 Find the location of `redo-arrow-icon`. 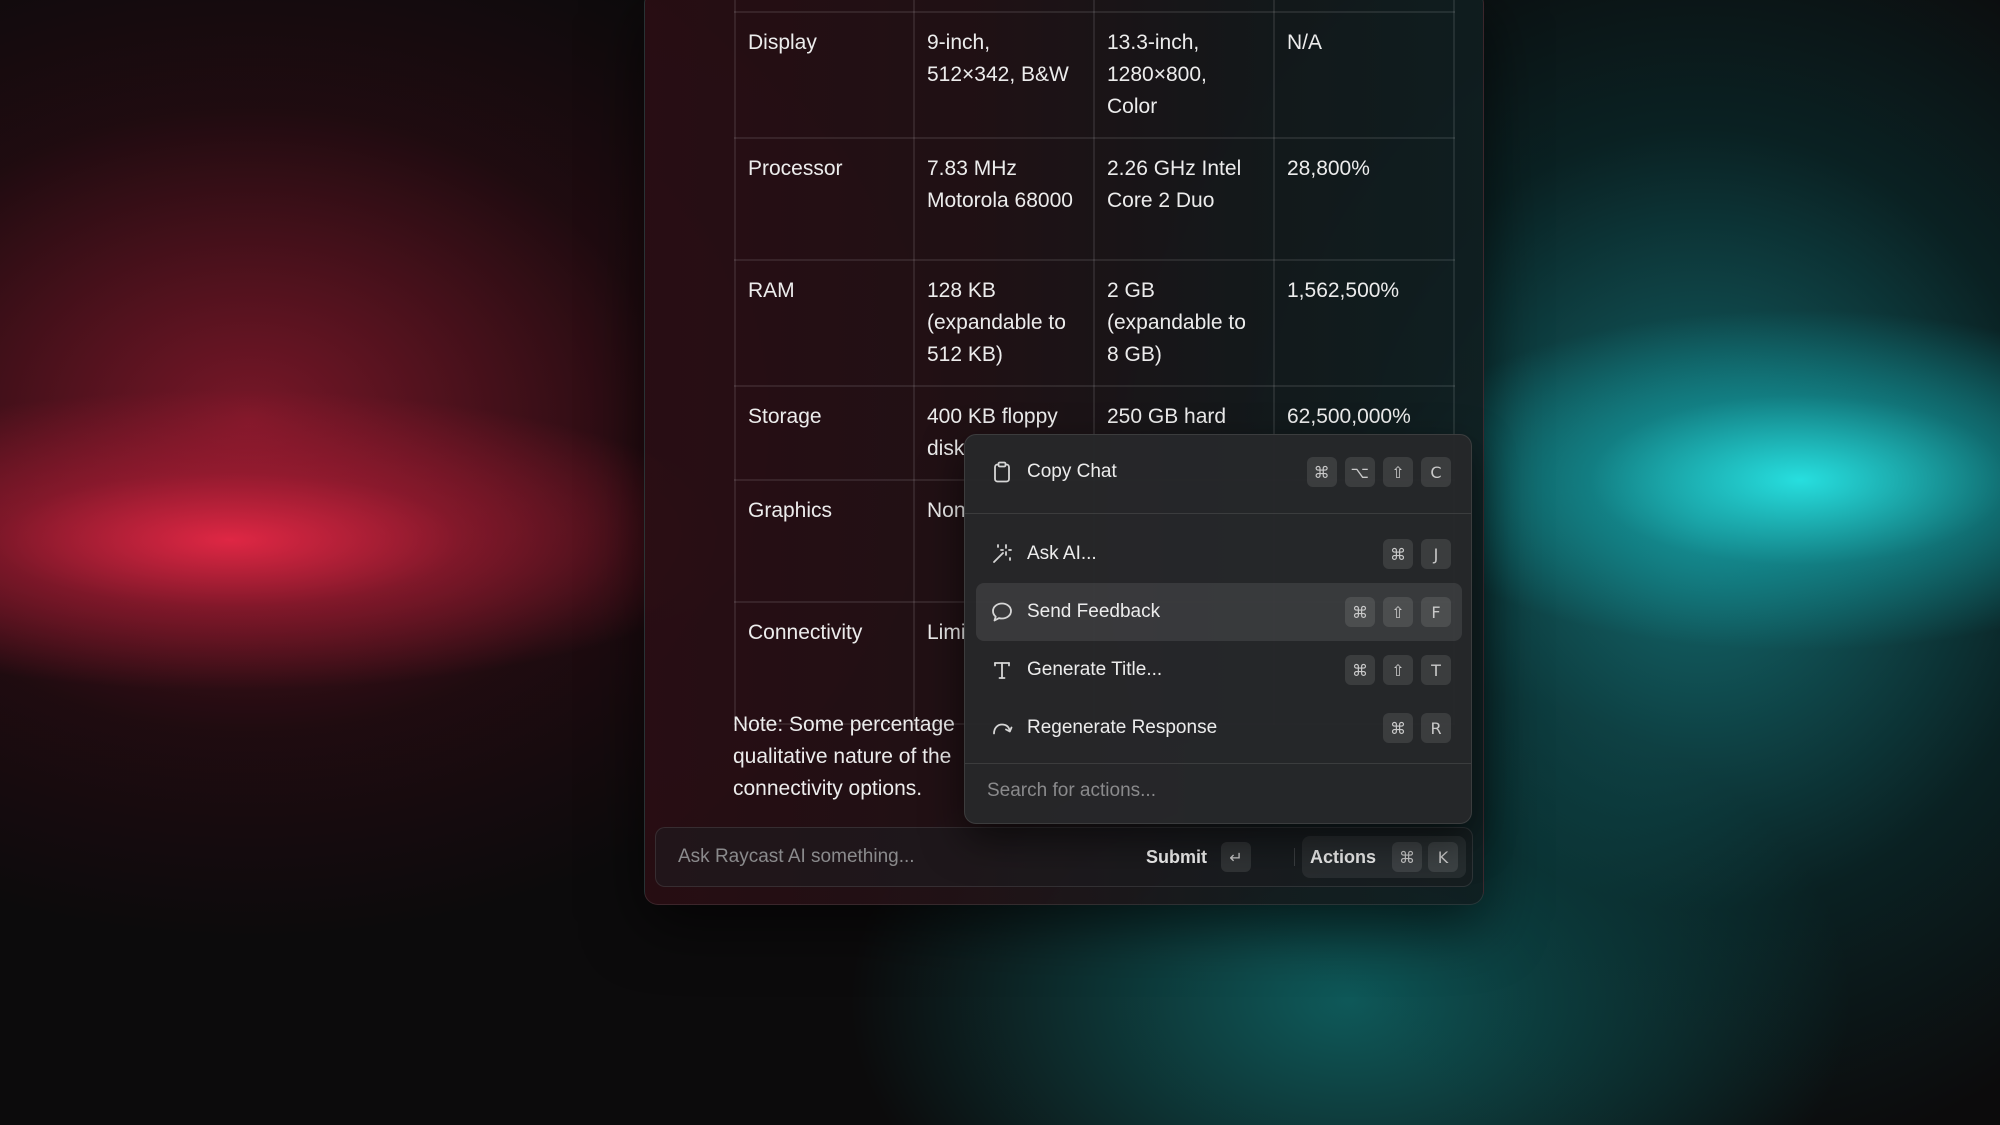

redo-arrow-icon is located at coordinates (1002, 728).